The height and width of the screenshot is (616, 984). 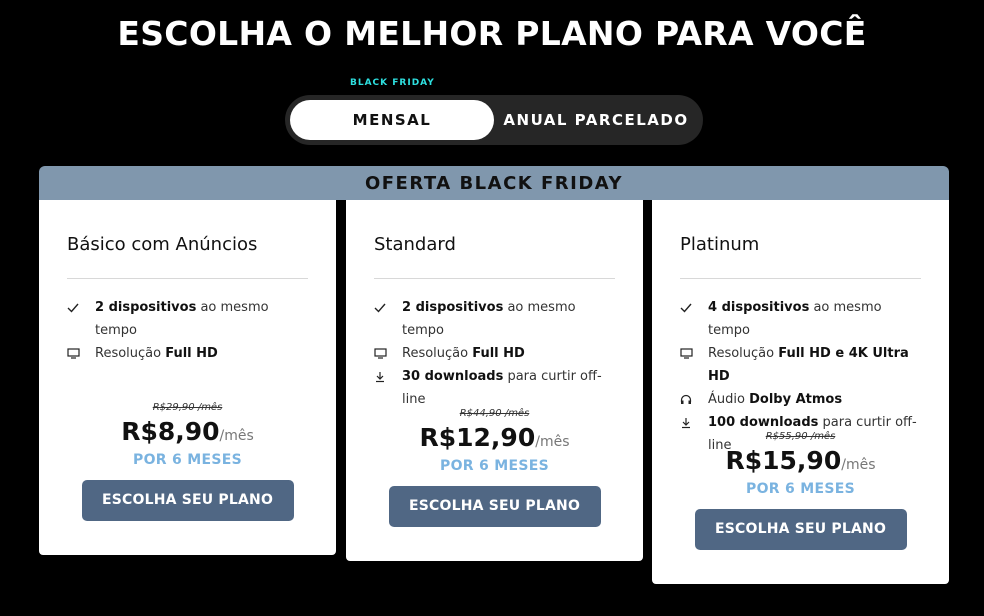 I want to click on black-friday-banner: OFERTA BLACK FRIDAY, so click(x=494, y=183).